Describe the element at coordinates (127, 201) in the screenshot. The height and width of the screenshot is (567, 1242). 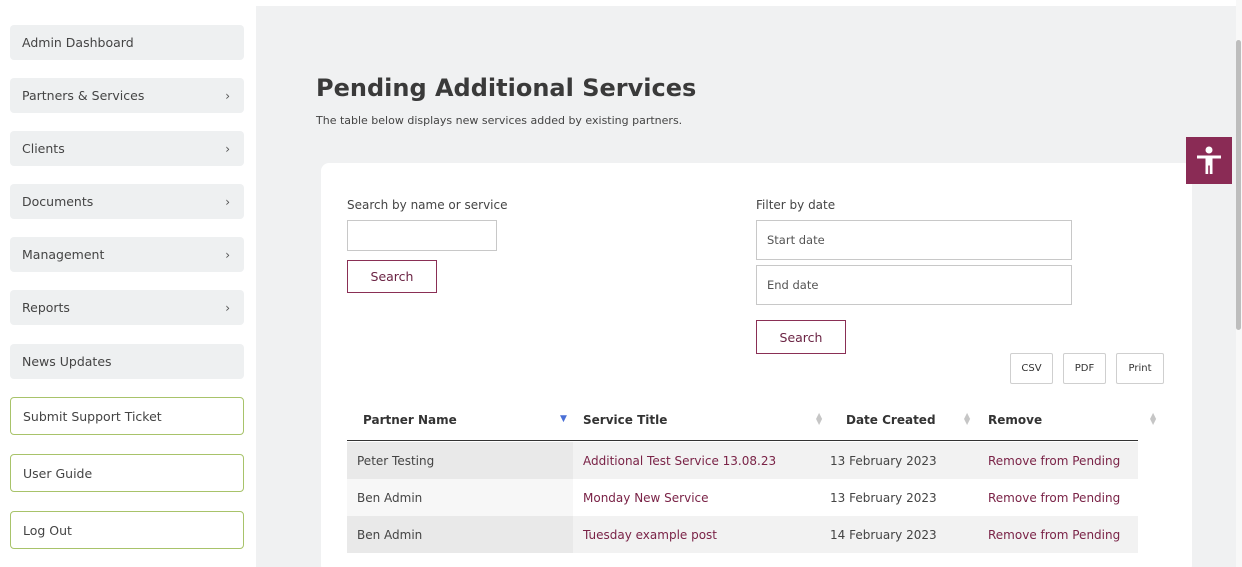
I see `sidebar-item-documents: Documents ›` at that location.